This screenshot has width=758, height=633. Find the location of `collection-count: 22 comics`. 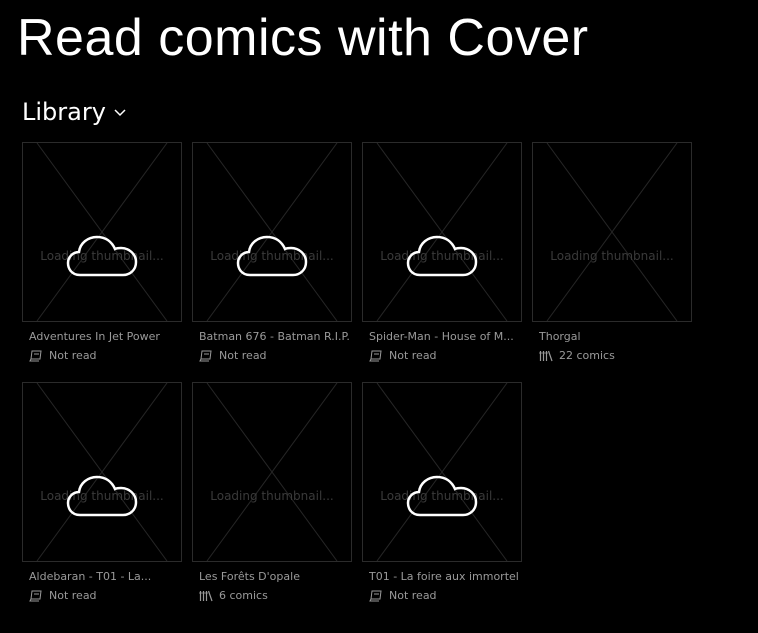

collection-count: 22 comics is located at coordinates (577, 355).